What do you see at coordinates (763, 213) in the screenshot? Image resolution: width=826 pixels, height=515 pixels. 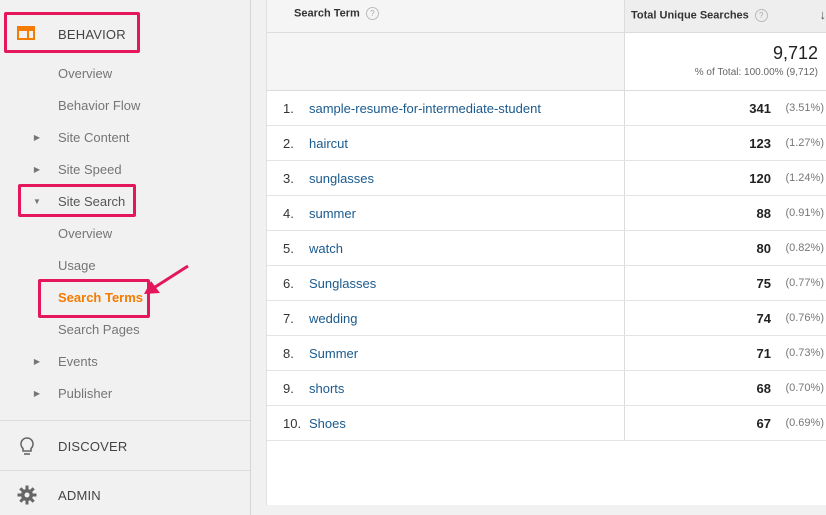 I see `unique-searches-value: 88` at bounding box center [763, 213].